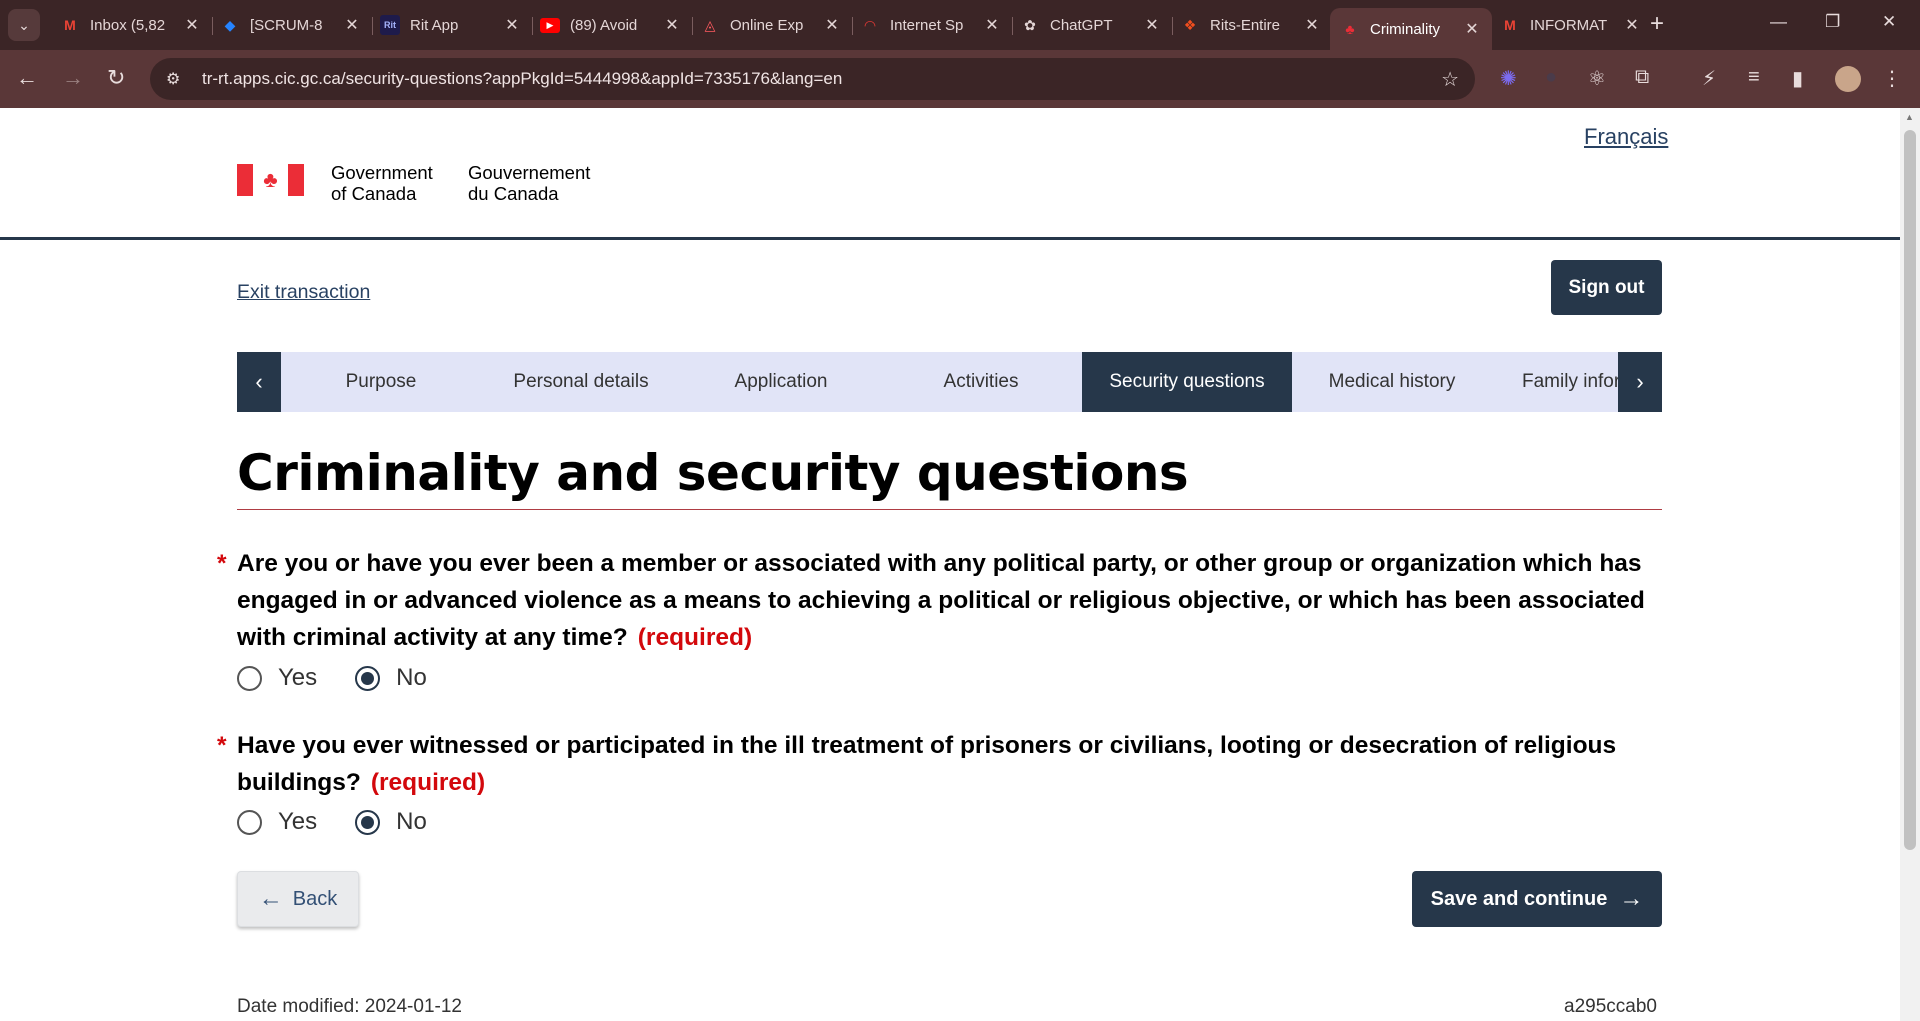 Image resolution: width=1920 pixels, height=1021 pixels. What do you see at coordinates (1597, 78) in the screenshot?
I see `react-devtools-icon: ⚛` at bounding box center [1597, 78].